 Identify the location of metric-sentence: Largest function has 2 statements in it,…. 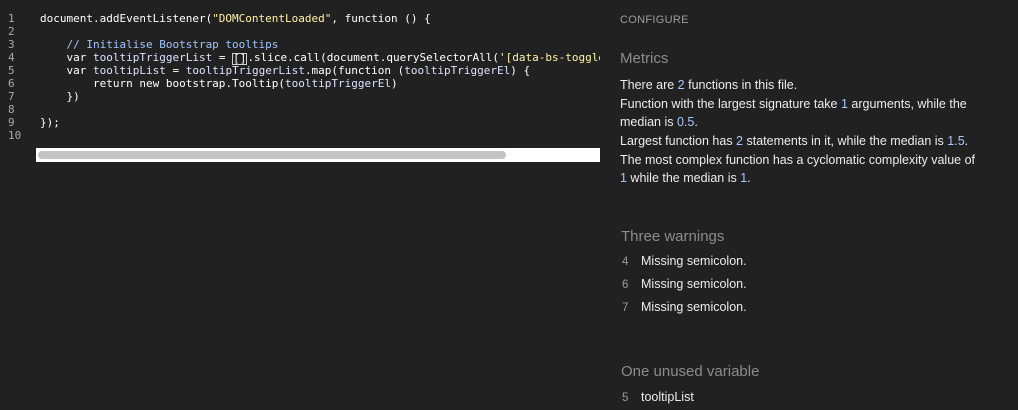
(800, 141).